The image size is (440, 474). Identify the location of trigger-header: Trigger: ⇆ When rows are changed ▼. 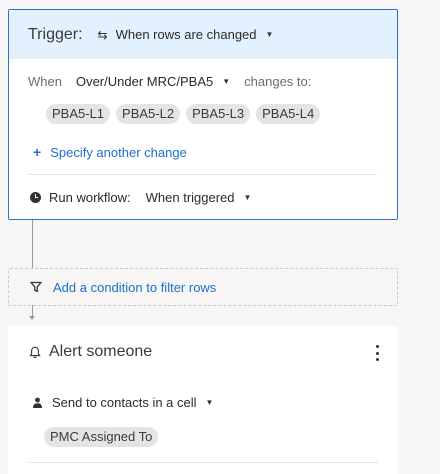
(203, 34).